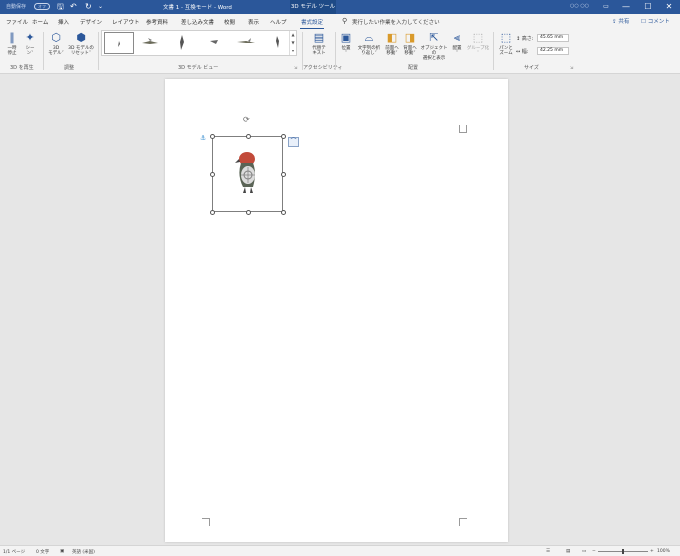  I want to click on tab-home: ホーム, so click(40, 22).